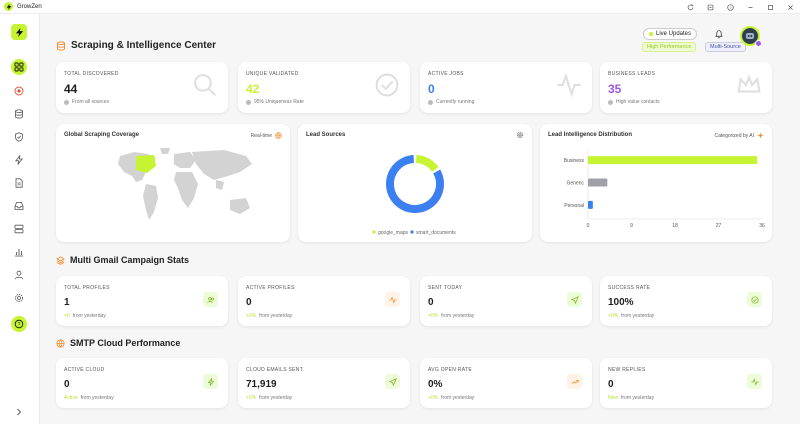  What do you see at coordinates (324, 301) in the screenshot?
I see `gmail-card-active-profiles: ACTIVE PROFILES 0 +0% from yesterday` at bounding box center [324, 301].